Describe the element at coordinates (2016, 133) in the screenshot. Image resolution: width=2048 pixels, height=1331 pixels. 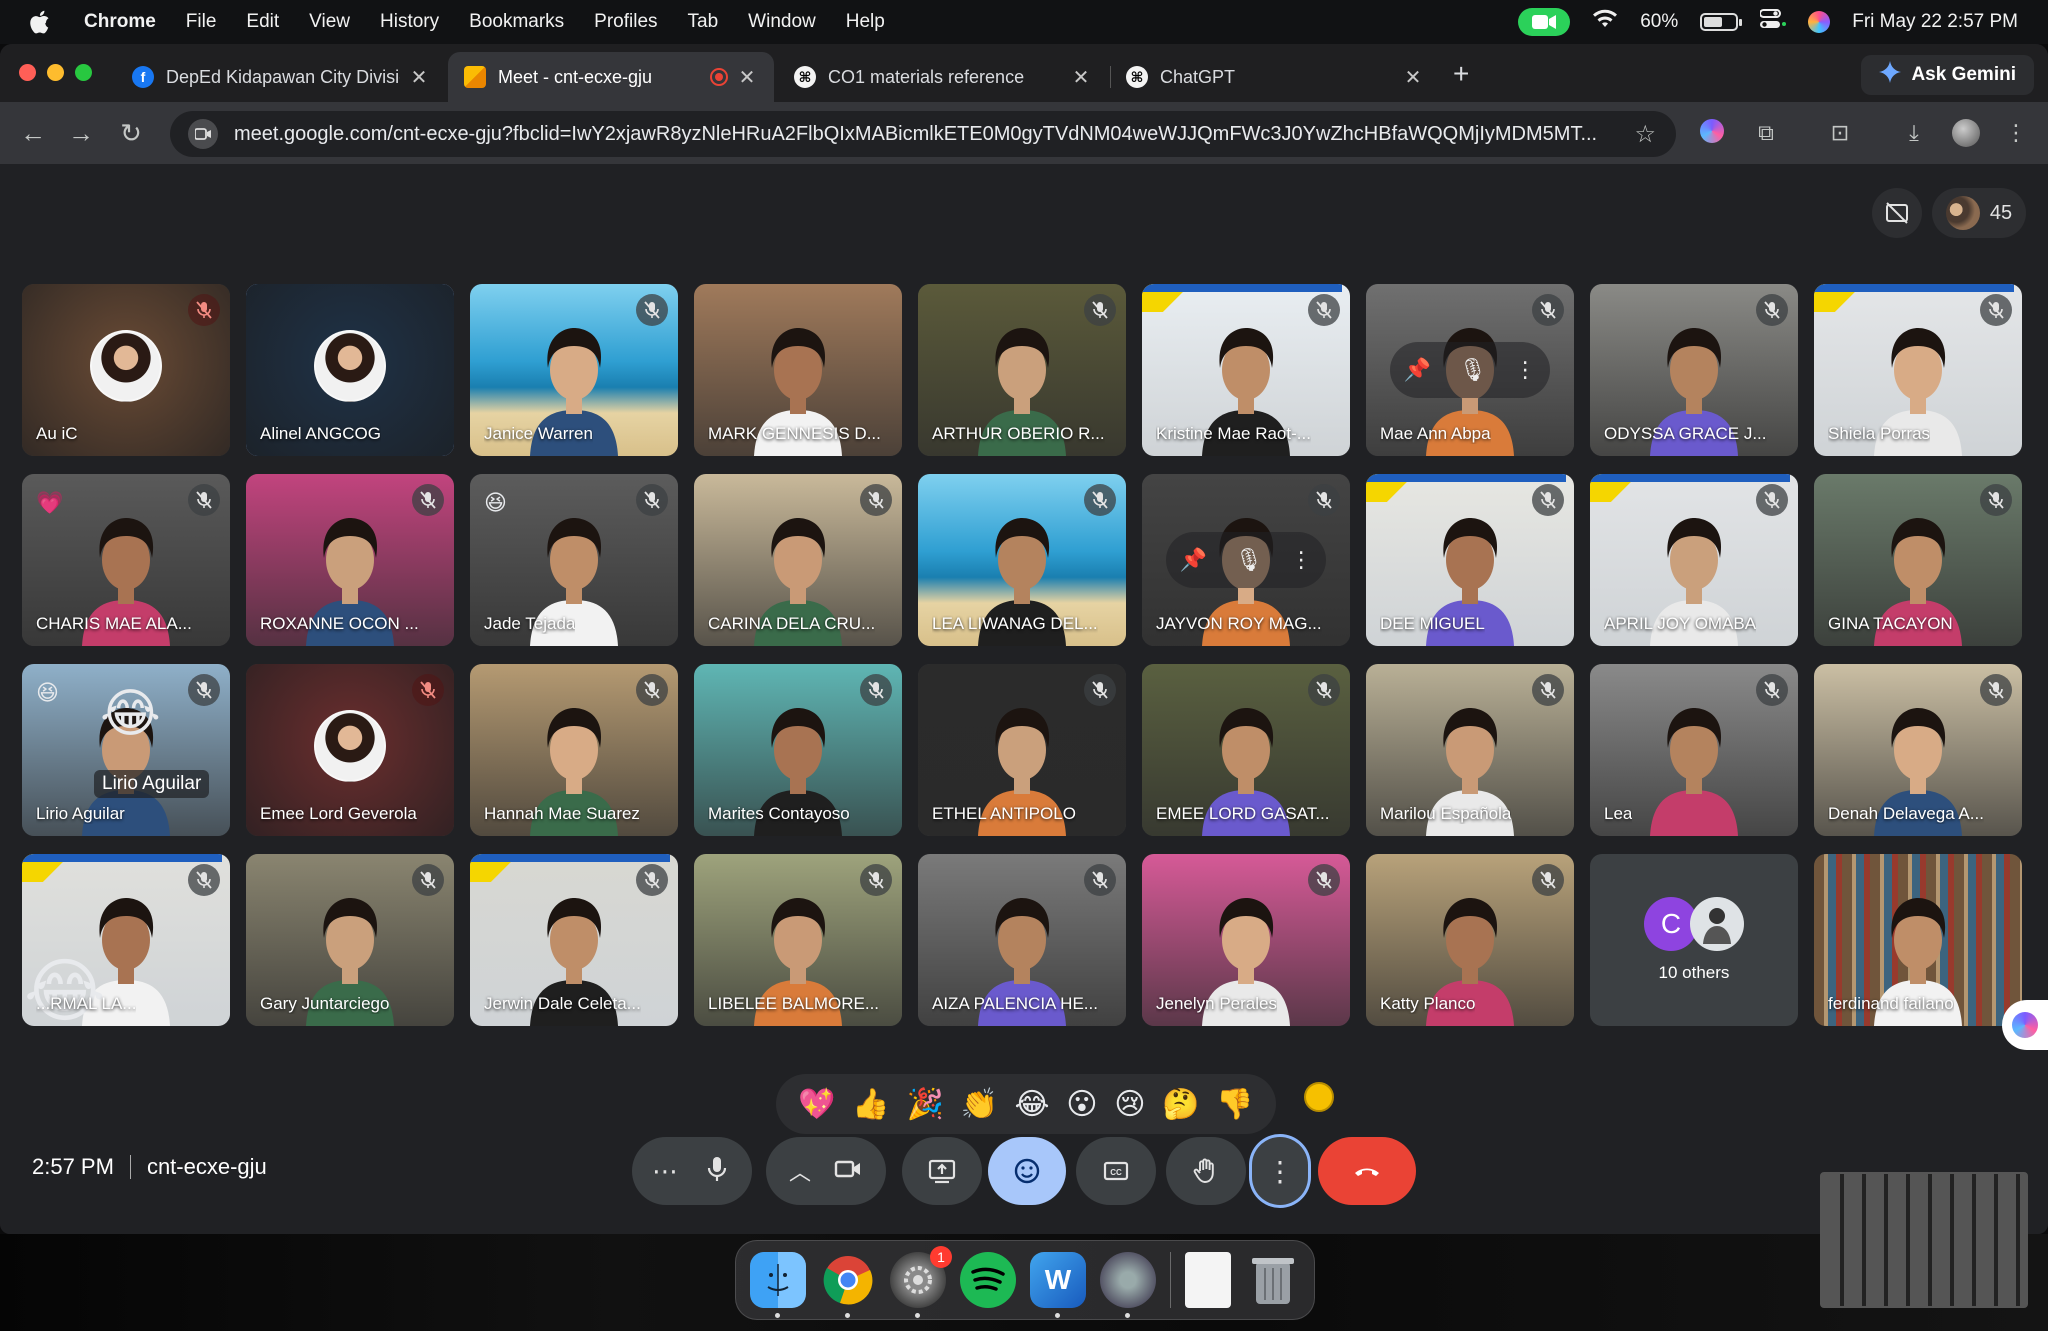
I see `chrome-menu-icon: ⋮` at that location.